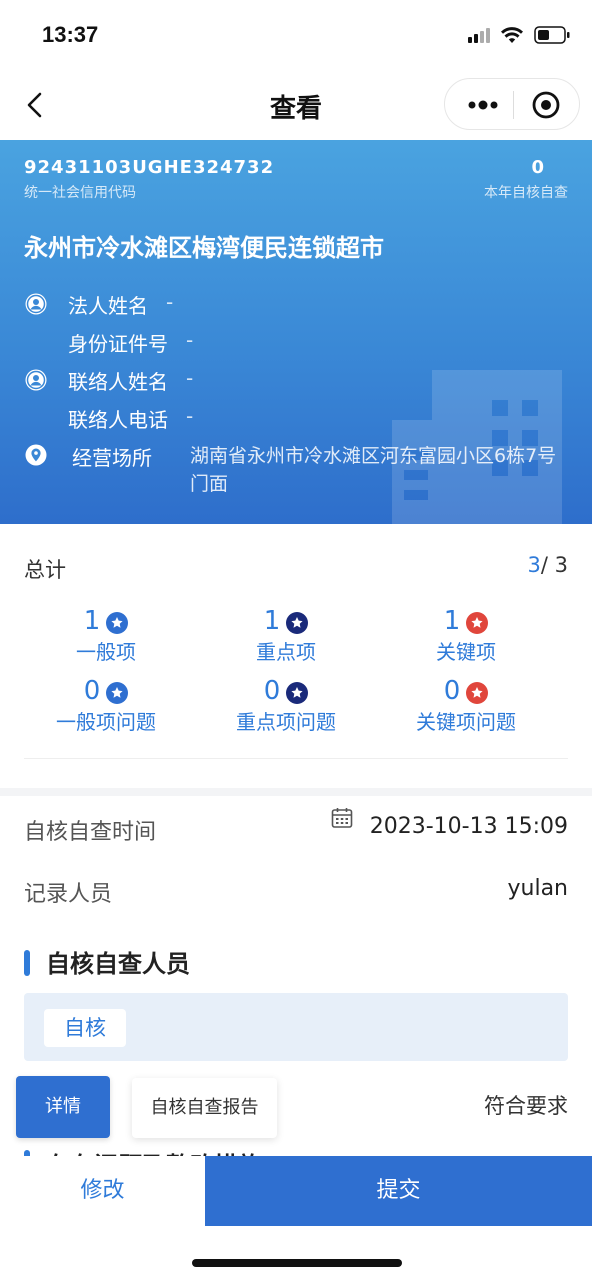 The width and height of the screenshot is (592, 1280). I want to click on calendar-icon, so click(342, 818).